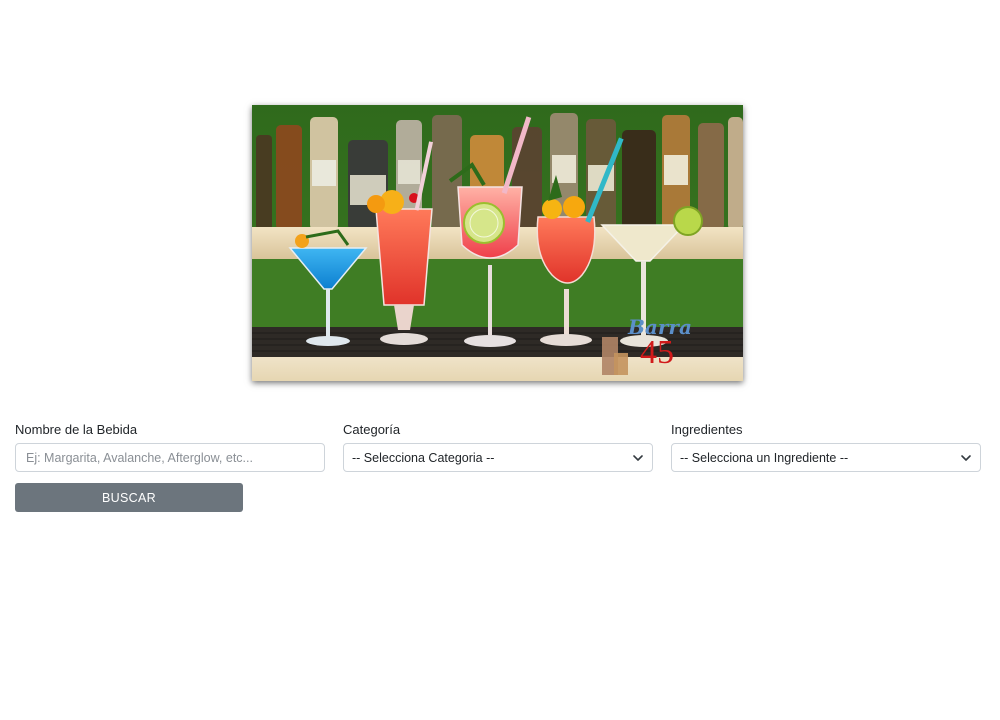  Describe the element at coordinates (423, 457) in the screenshot. I see `category-select-value: -- Selecciona Categoria --` at that location.